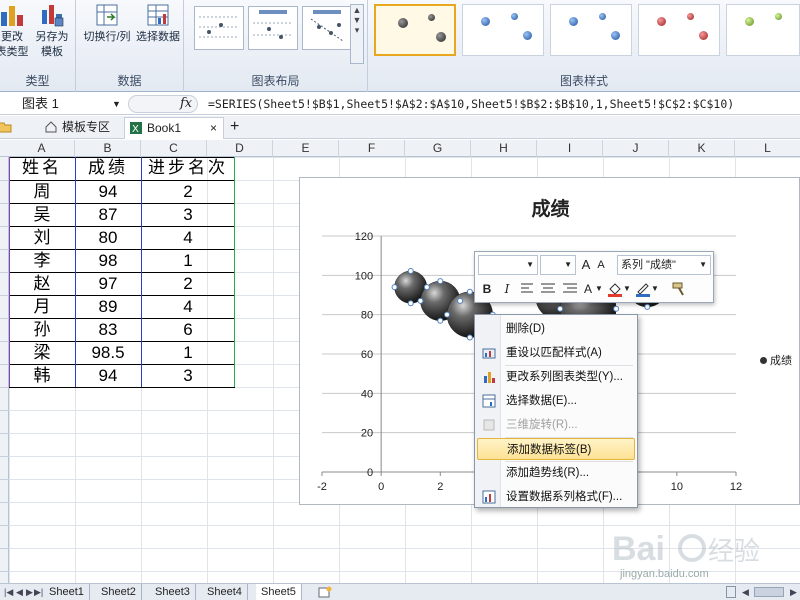 The image size is (800, 600). What do you see at coordinates (42, 148) in the screenshot?
I see `column-header-a: A` at bounding box center [42, 148].